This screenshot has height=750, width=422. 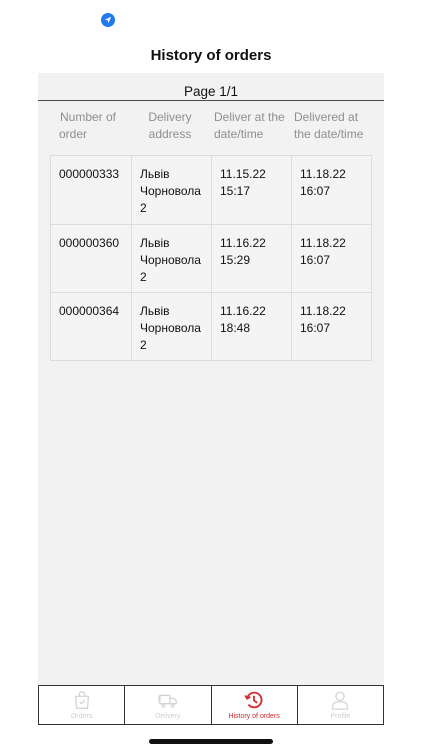 What do you see at coordinates (211, 91) in the screenshot?
I see `page-indicator: Page 1/1` at bounding box center [211, 91].